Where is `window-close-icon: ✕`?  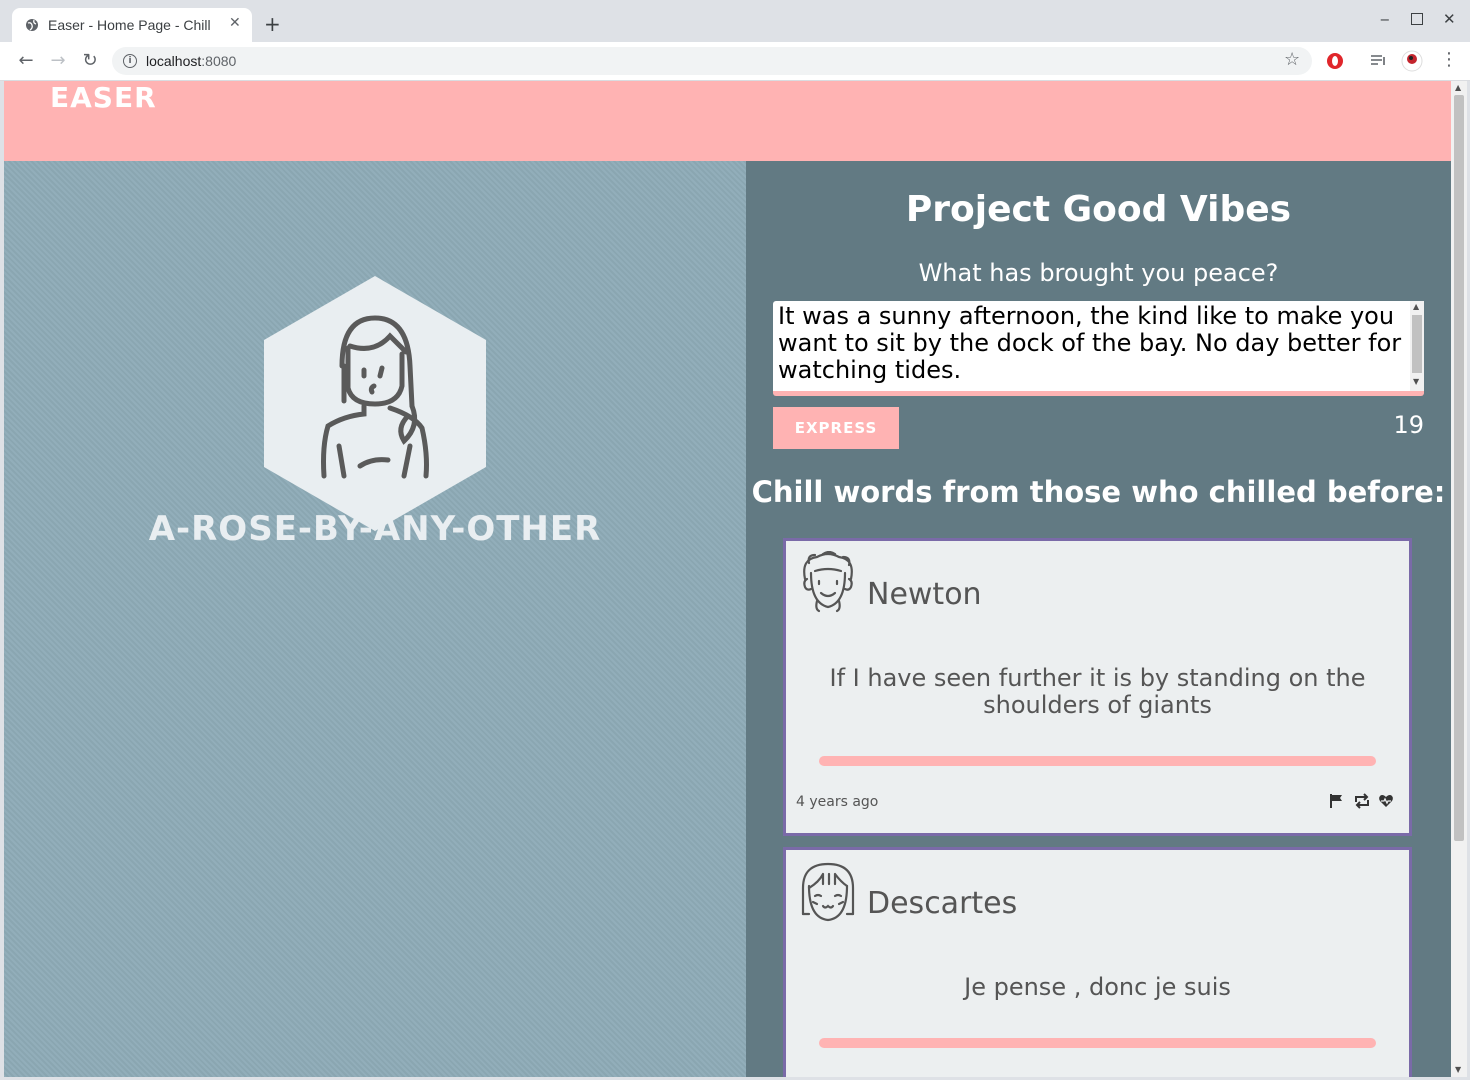 window-close-icon: ✕ is located at coordinates (1449, 19).